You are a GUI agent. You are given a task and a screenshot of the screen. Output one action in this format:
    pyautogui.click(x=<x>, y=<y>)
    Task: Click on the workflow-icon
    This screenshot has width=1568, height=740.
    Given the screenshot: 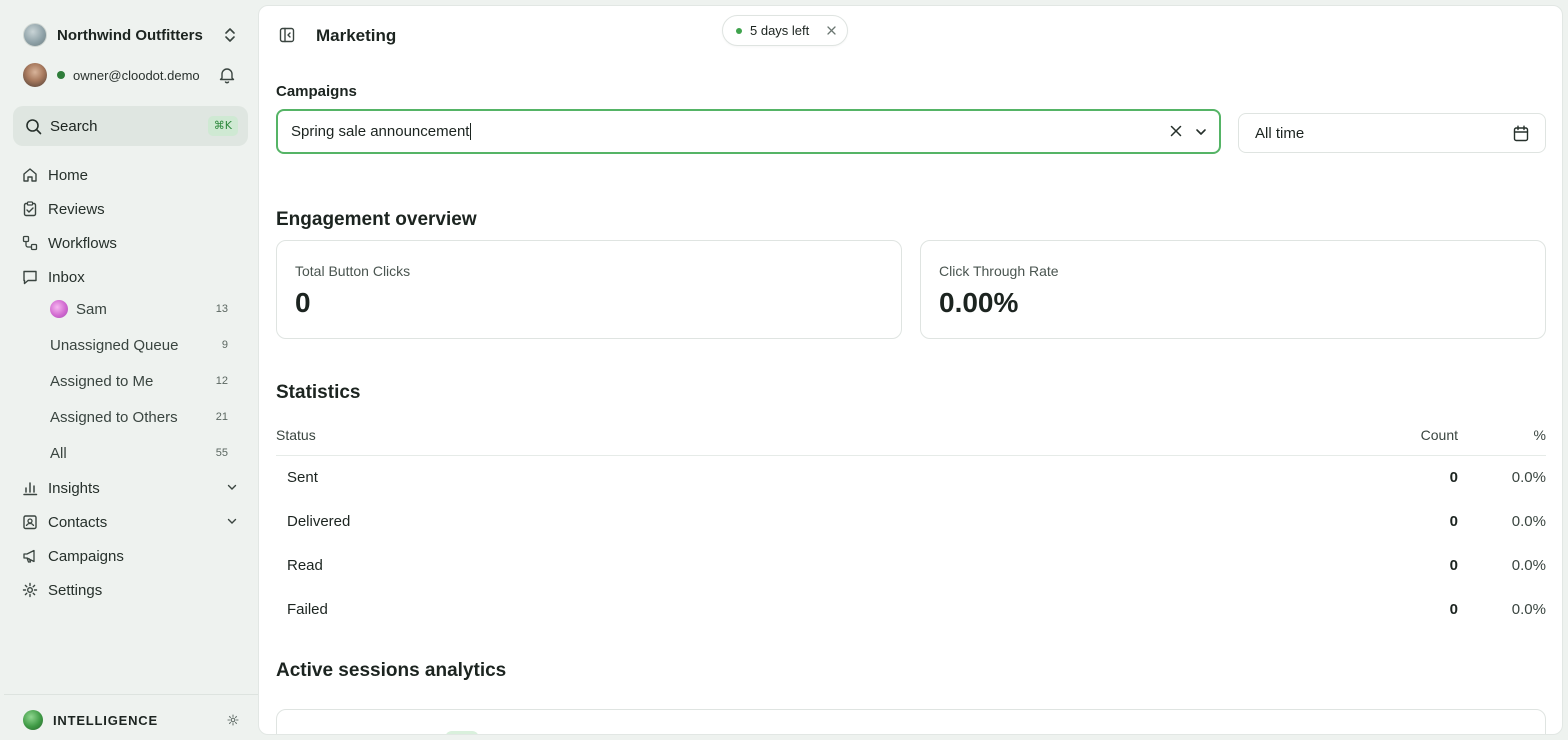 What is the action you would take?
    pyautogui.click(x=30, y=243)
    